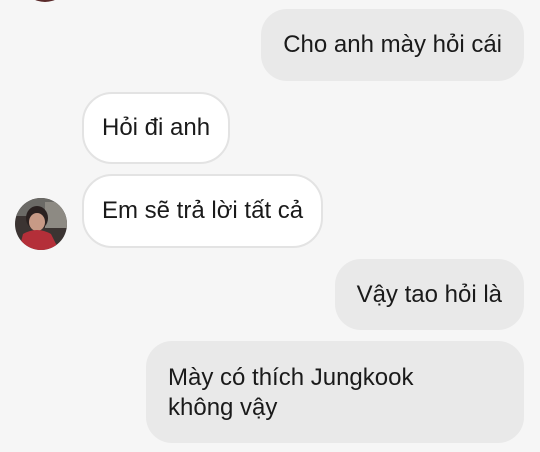 This screenshot has width=540, height=452. I want to click on contact-avatar, so click(41, 224).